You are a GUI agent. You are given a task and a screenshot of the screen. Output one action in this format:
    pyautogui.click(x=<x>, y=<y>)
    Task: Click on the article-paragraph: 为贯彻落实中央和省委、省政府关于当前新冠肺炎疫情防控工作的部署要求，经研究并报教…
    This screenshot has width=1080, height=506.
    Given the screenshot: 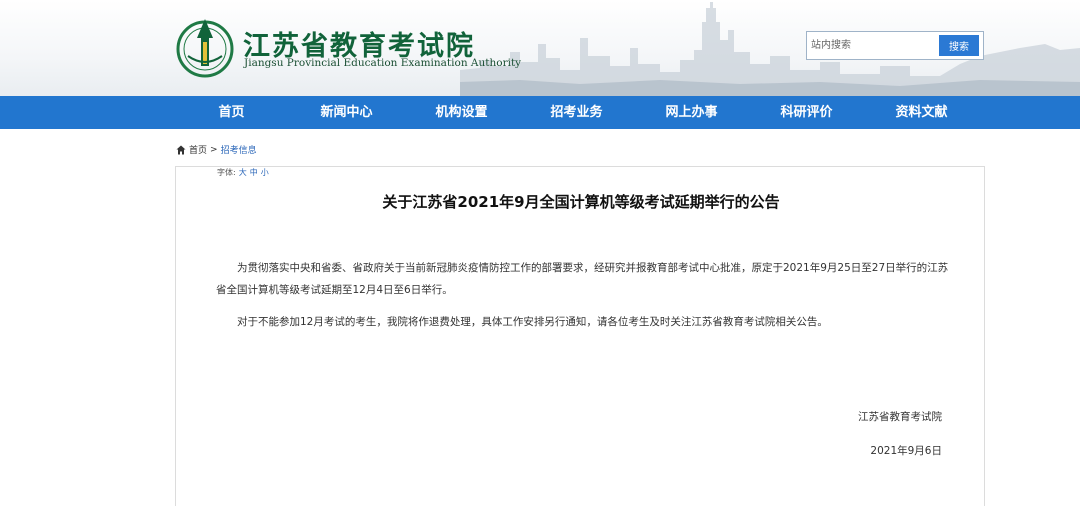 What is the action you would take?
    pyautogui.click(x=582, y=279)
    